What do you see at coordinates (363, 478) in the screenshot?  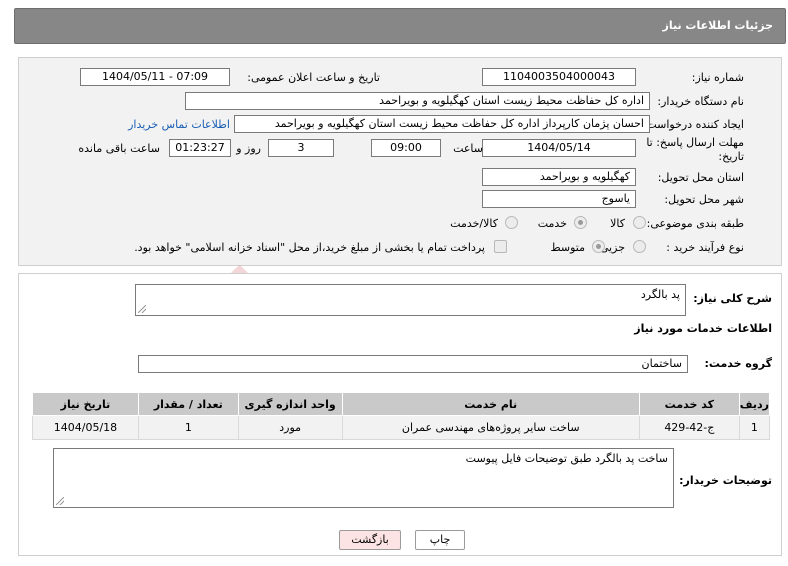 I see `buyer-notes-textarea: ساخت پد بالگرد طبق توضیحات فایل پیوست` at bounding box center [363, 478].